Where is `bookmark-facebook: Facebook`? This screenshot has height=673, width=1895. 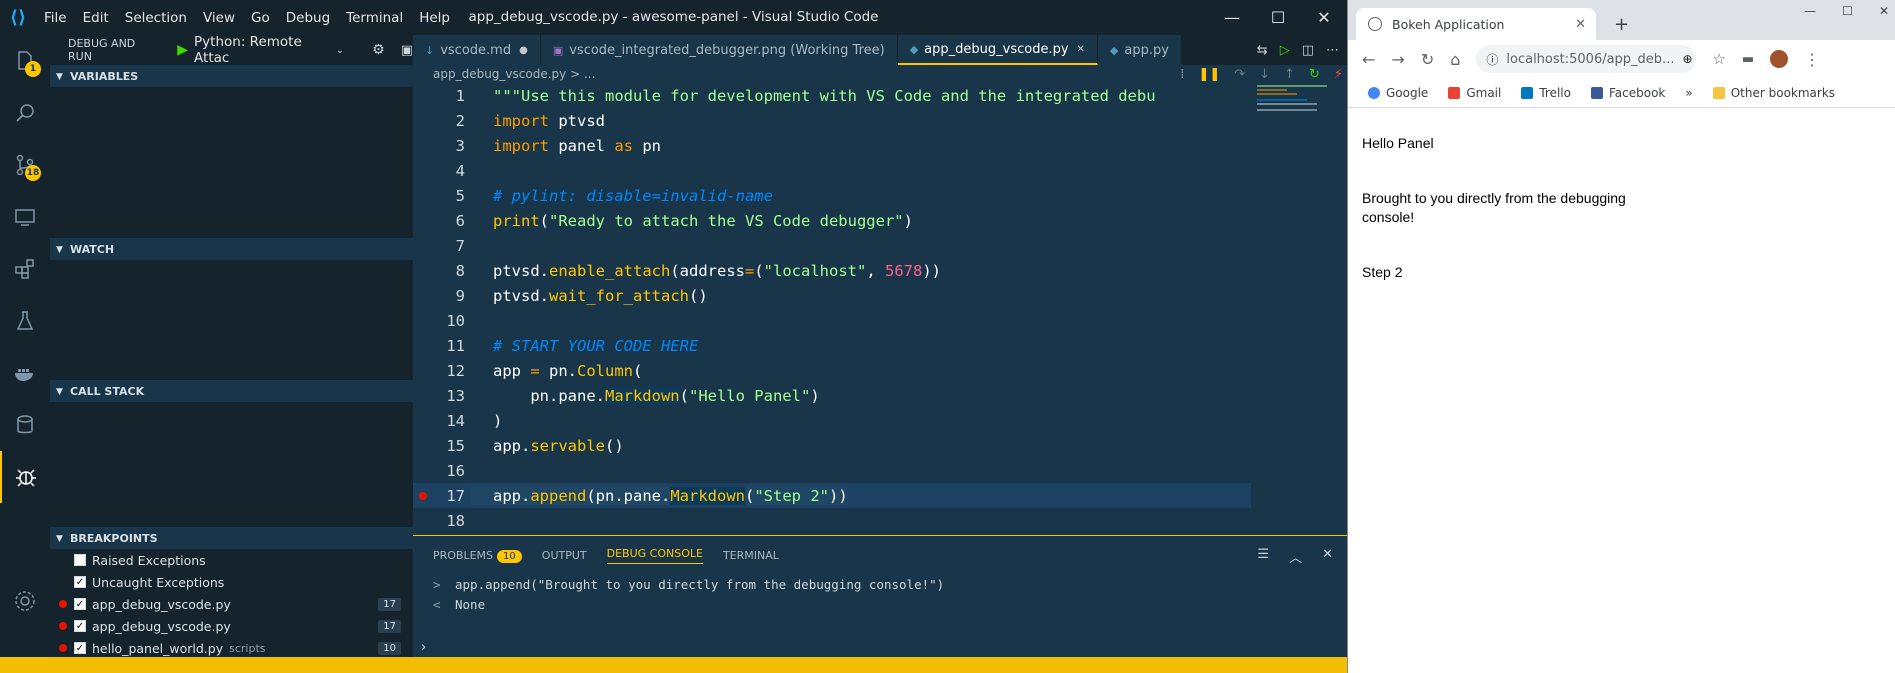 bookmark-facebook: Facebook is located at coordinates (1627, 93).